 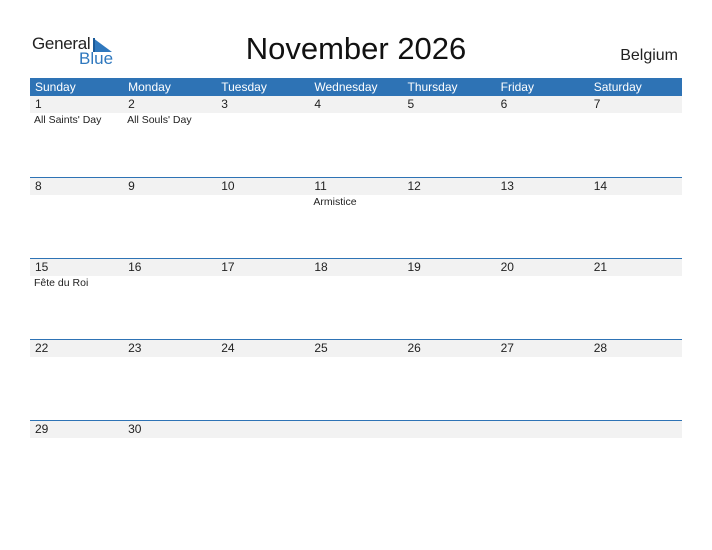 I want to click on week-row: 8 9 10 11 12 13 14 Armistice, so click(x=356, y=217).